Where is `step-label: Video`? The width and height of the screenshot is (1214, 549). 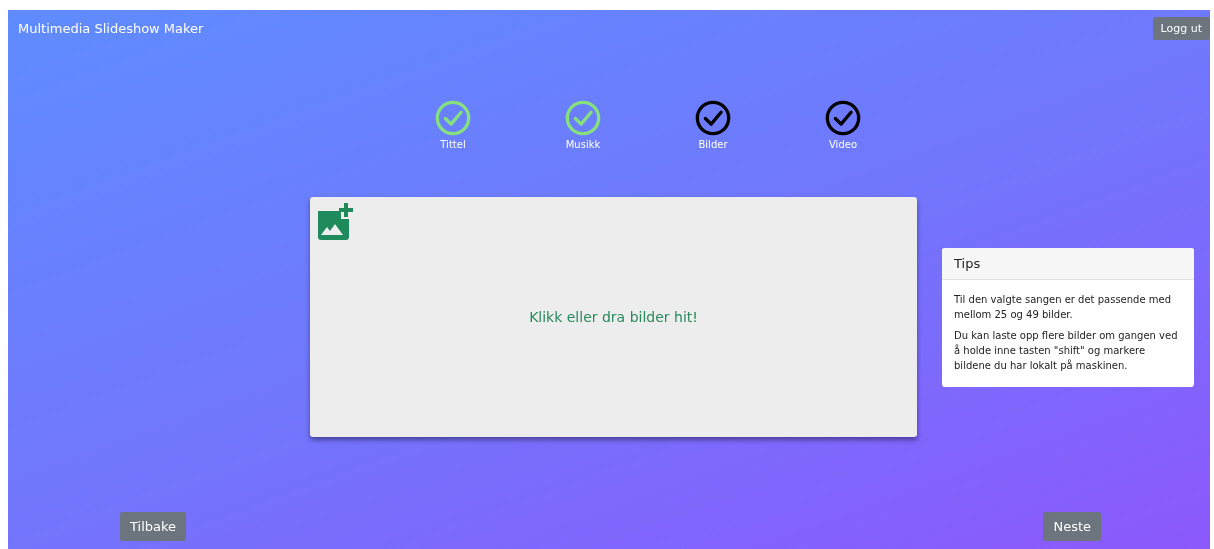
step-label: Video is located at coordinates (843, 144).